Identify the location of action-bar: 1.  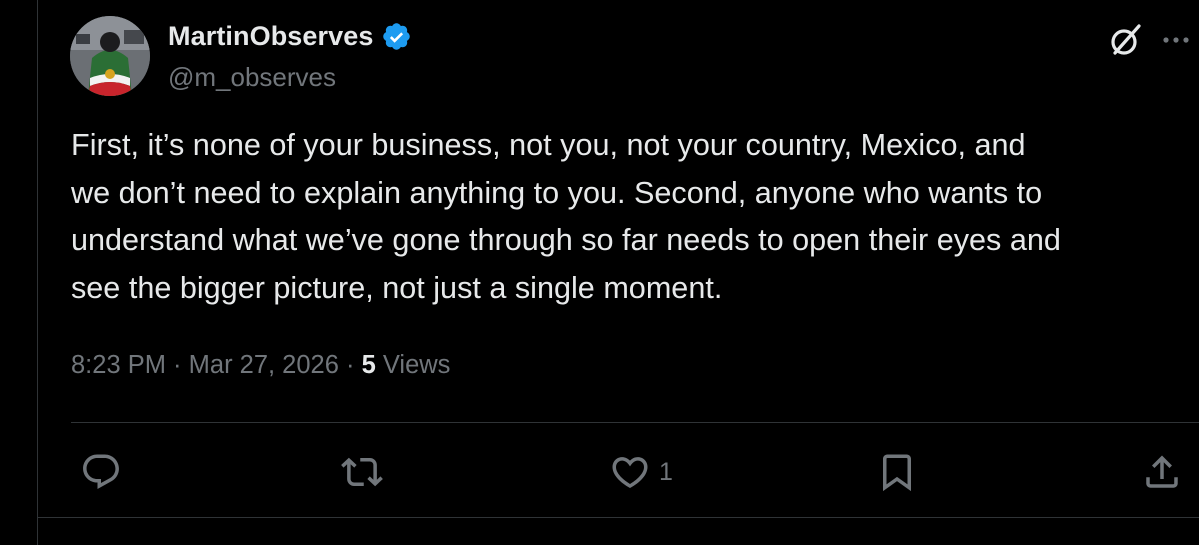
(618, 473).